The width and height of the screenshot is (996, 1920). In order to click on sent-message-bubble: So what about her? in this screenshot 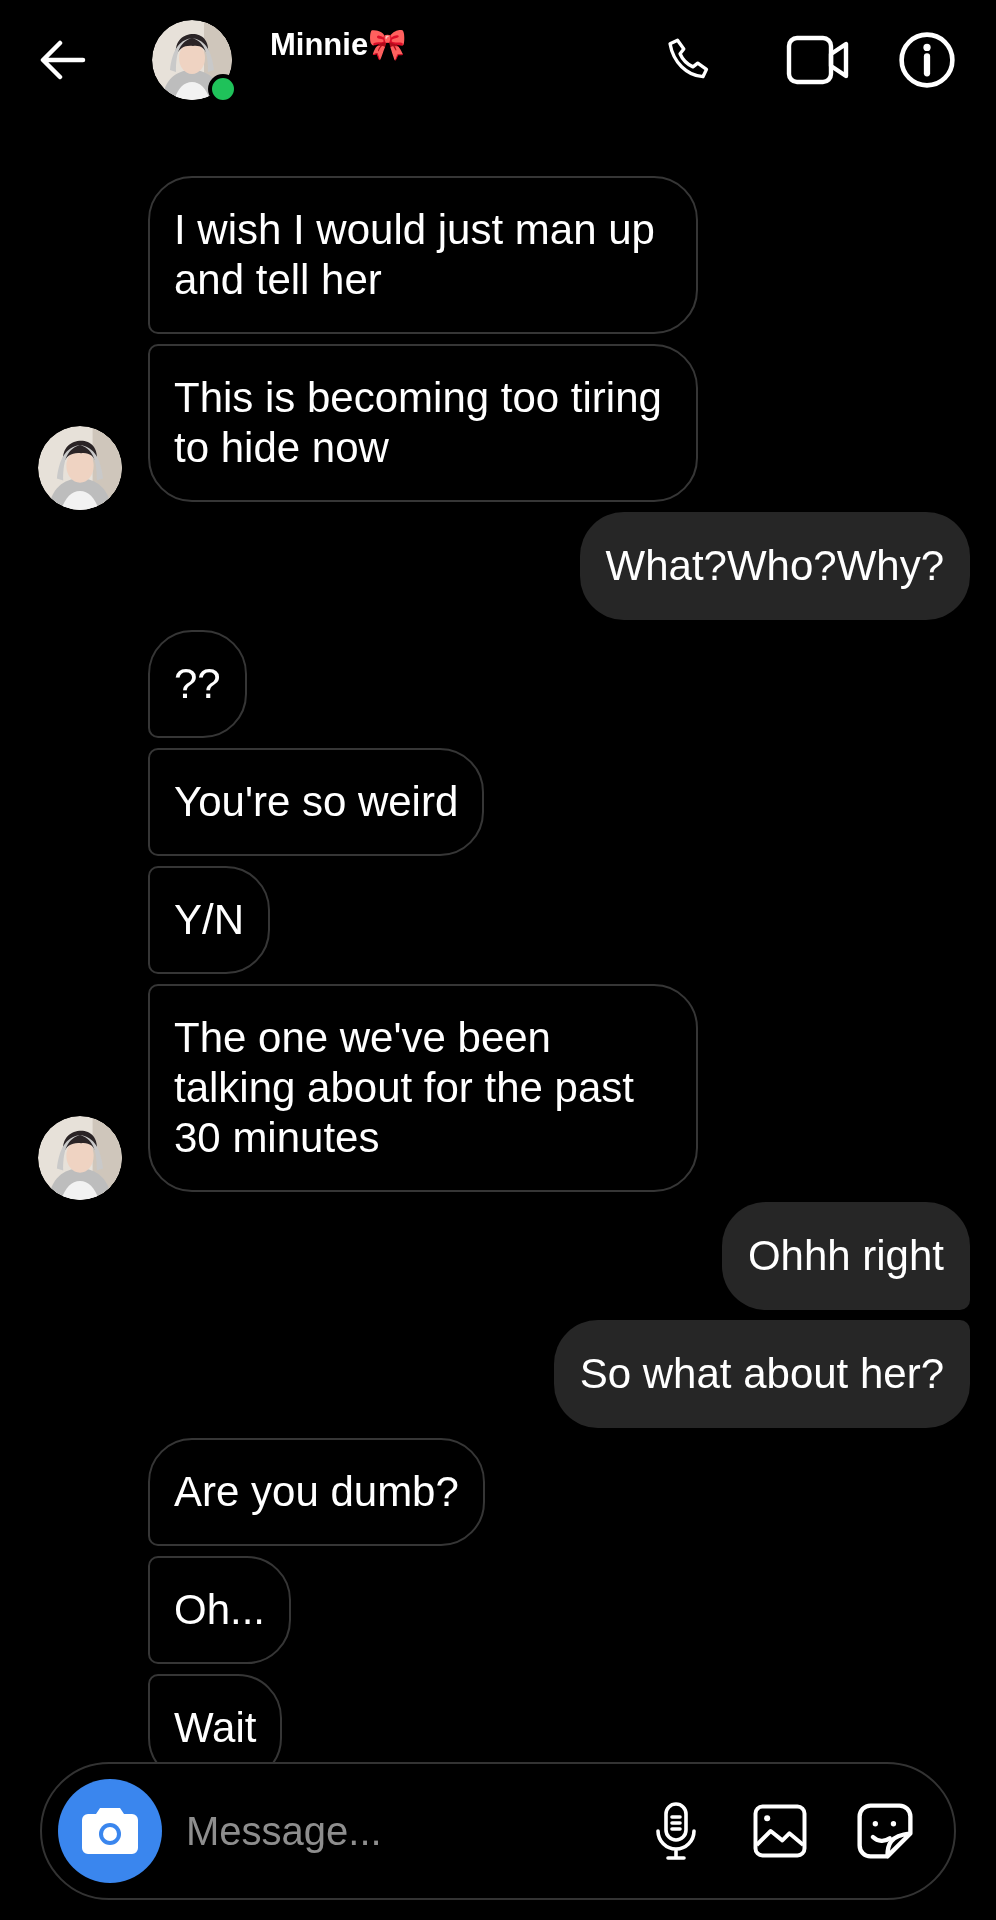, I will do `click(761, 1374)`.